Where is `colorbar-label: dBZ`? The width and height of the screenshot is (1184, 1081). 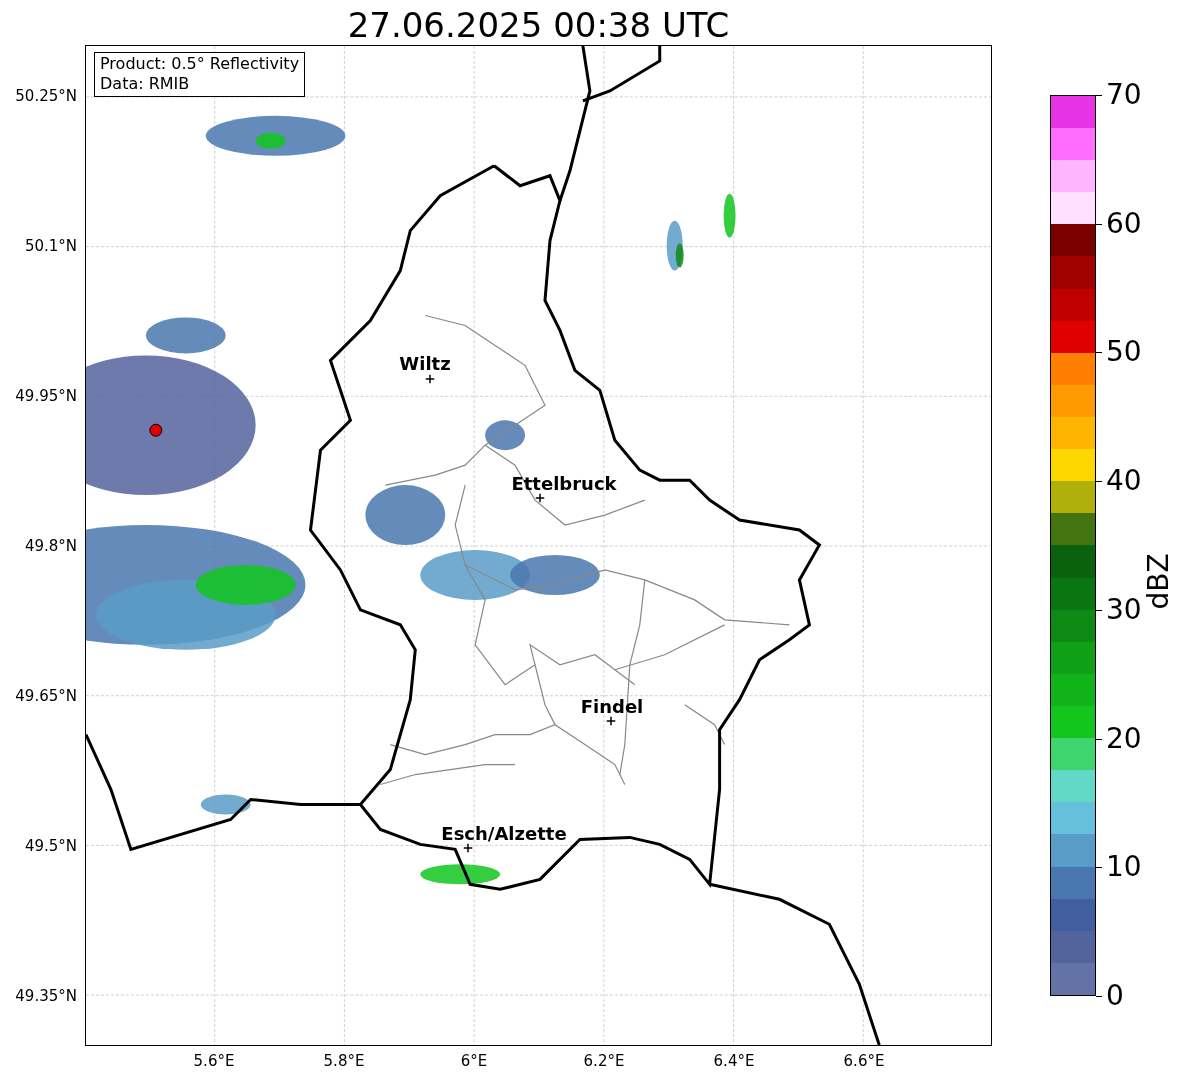 colorbar-label: dBZ is located at coordinates (1158, 581).